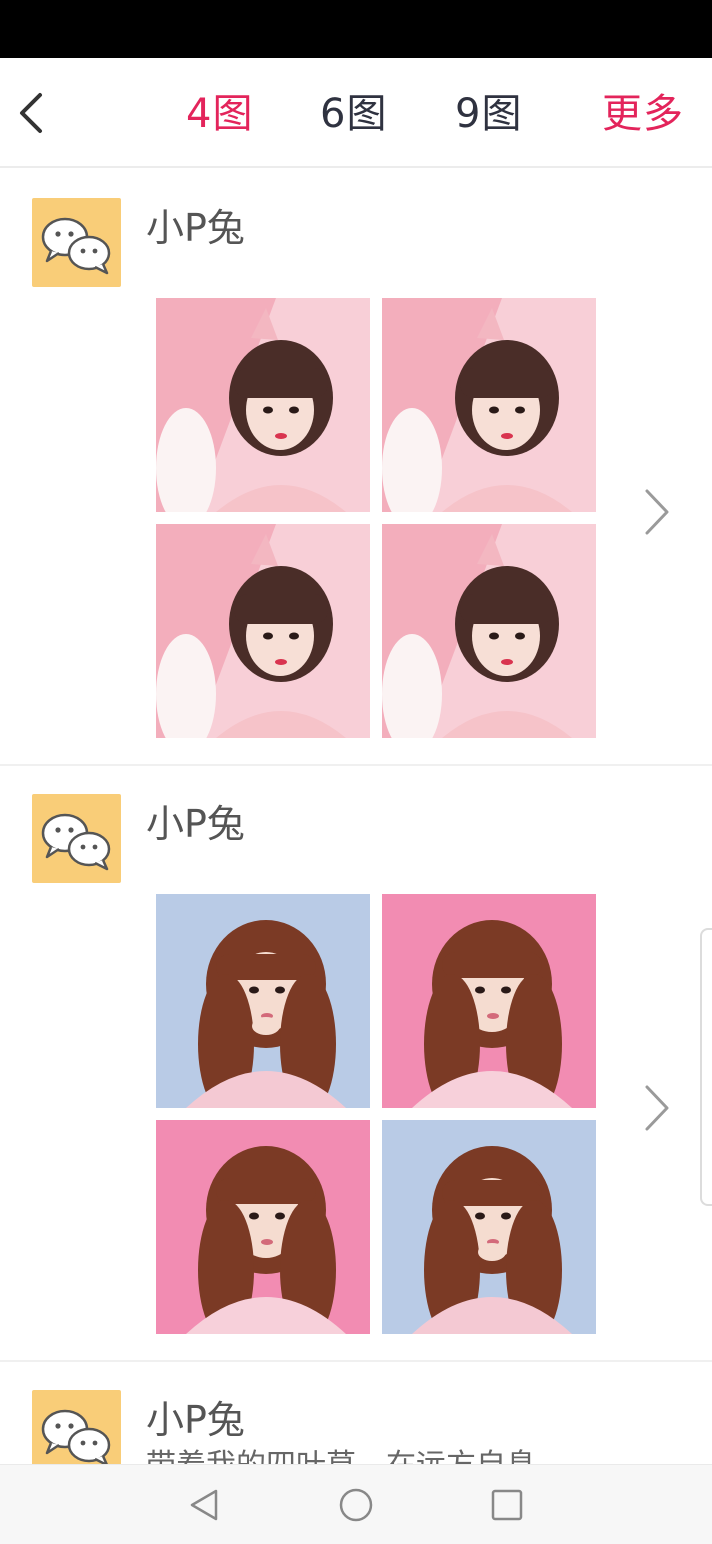 This screenshot has height=1544, width=712. I want to click on back-button, so click(31, 113).